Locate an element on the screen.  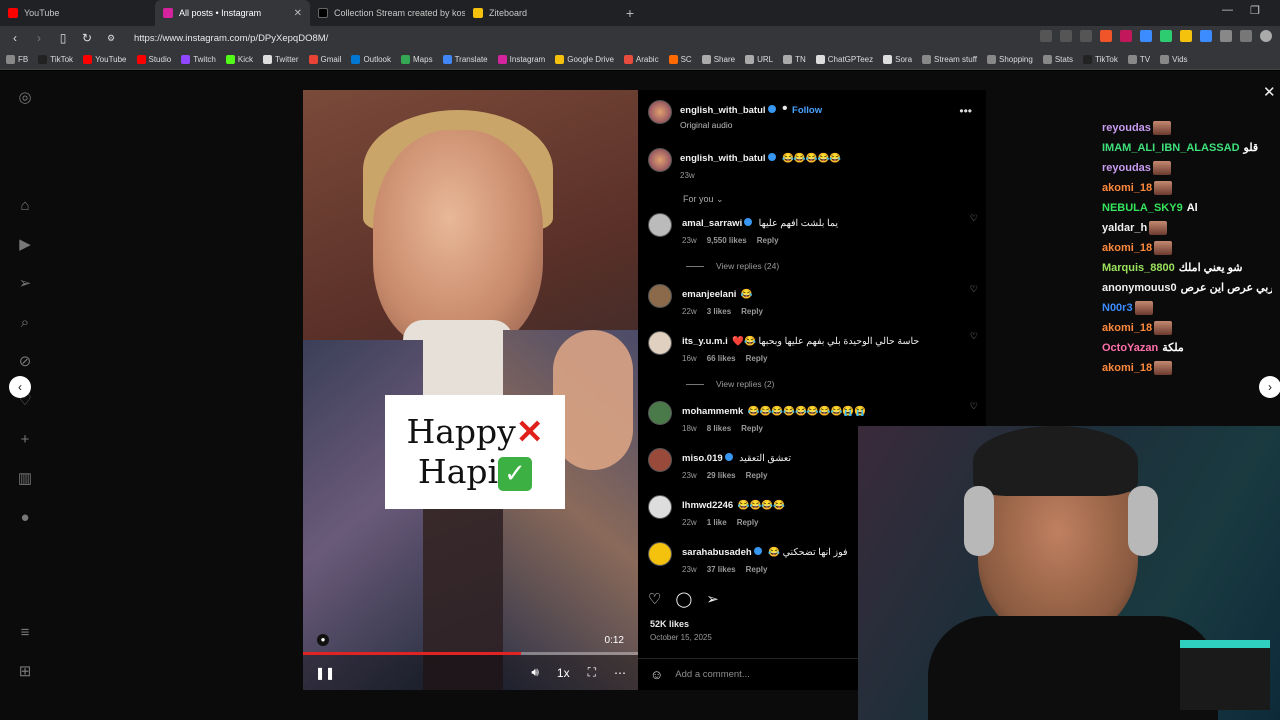
post-options-icon: ••• is located at coordinates (965, 111).